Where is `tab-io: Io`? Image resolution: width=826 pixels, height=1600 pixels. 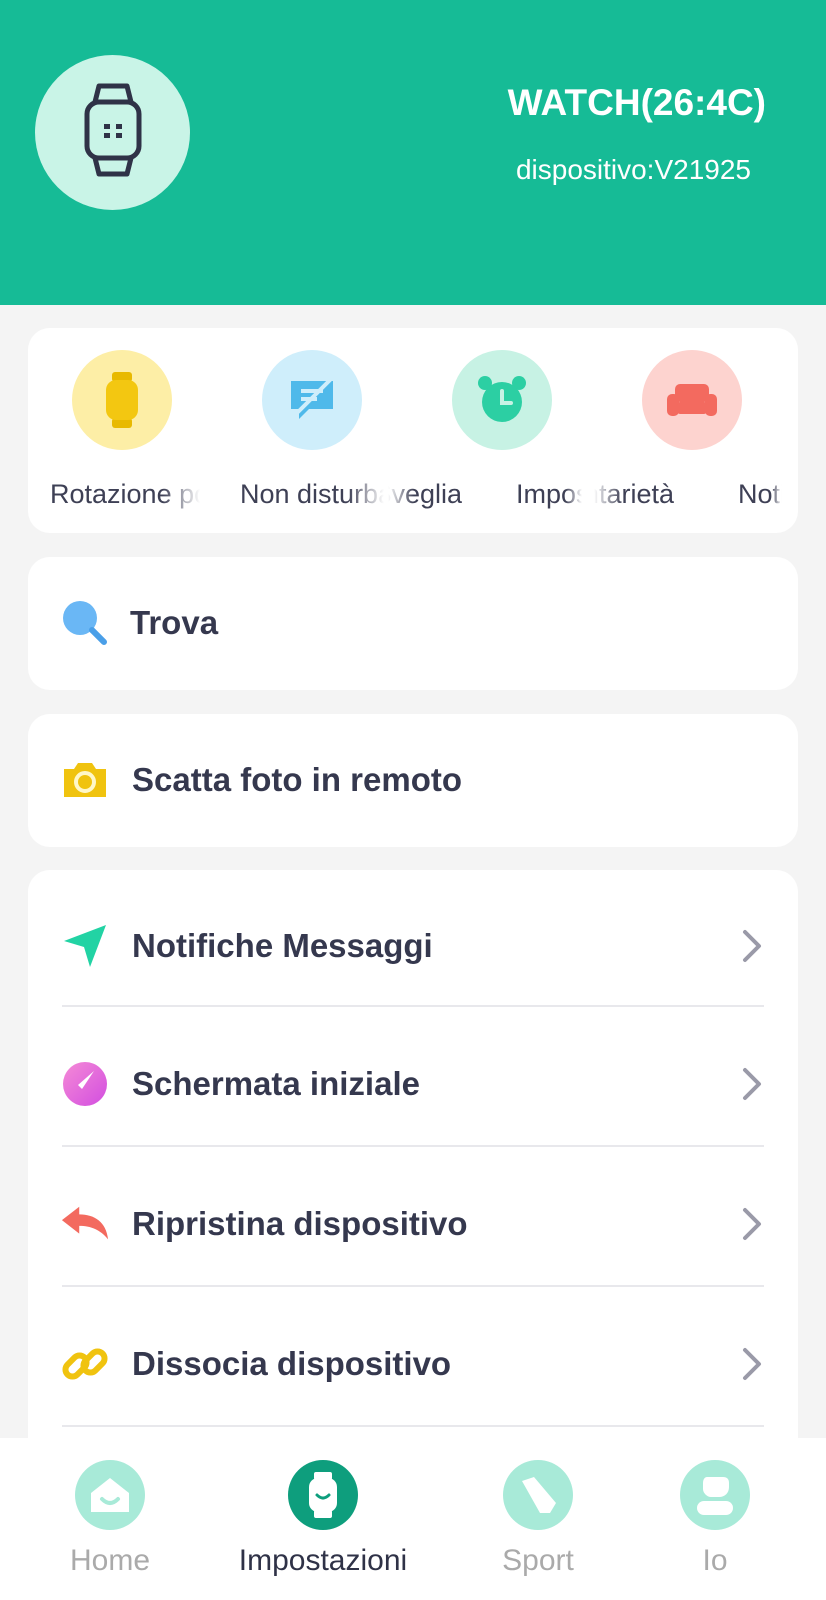 tab-io: Io is located at coordinates (715, 1519).